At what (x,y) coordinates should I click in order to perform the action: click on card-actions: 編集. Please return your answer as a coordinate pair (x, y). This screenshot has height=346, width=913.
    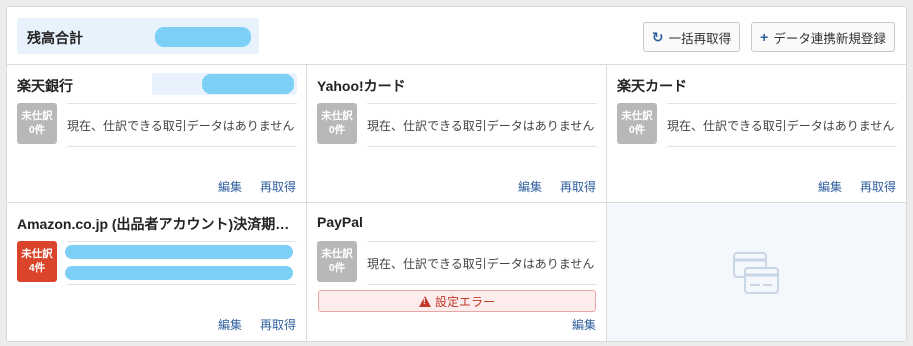
    Looking at the image, I should click on (584, 324).